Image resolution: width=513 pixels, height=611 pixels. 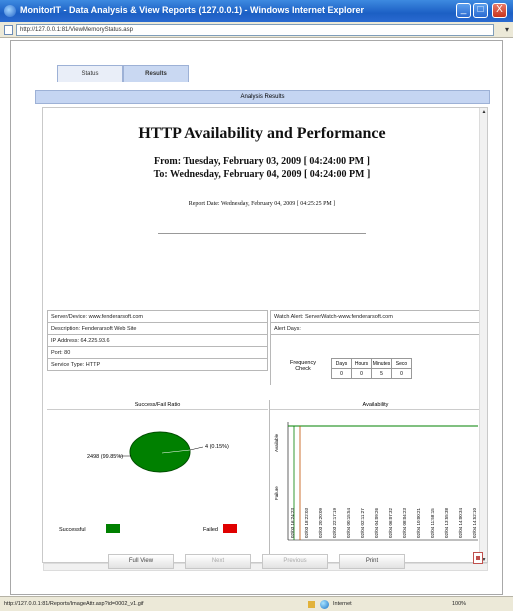 I want to click on x-tick-label: 02/03 20:20:09, so click(x=320, y=522).